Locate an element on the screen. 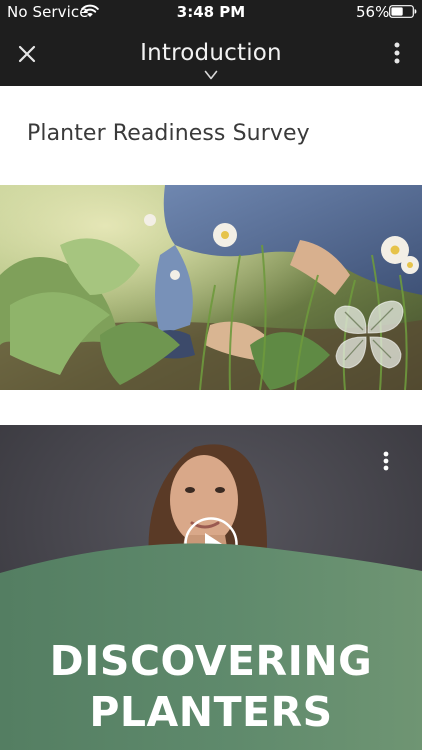 The width and height of the screenshot is (422, 750). battery-icon is located at coordinates (403, 11).